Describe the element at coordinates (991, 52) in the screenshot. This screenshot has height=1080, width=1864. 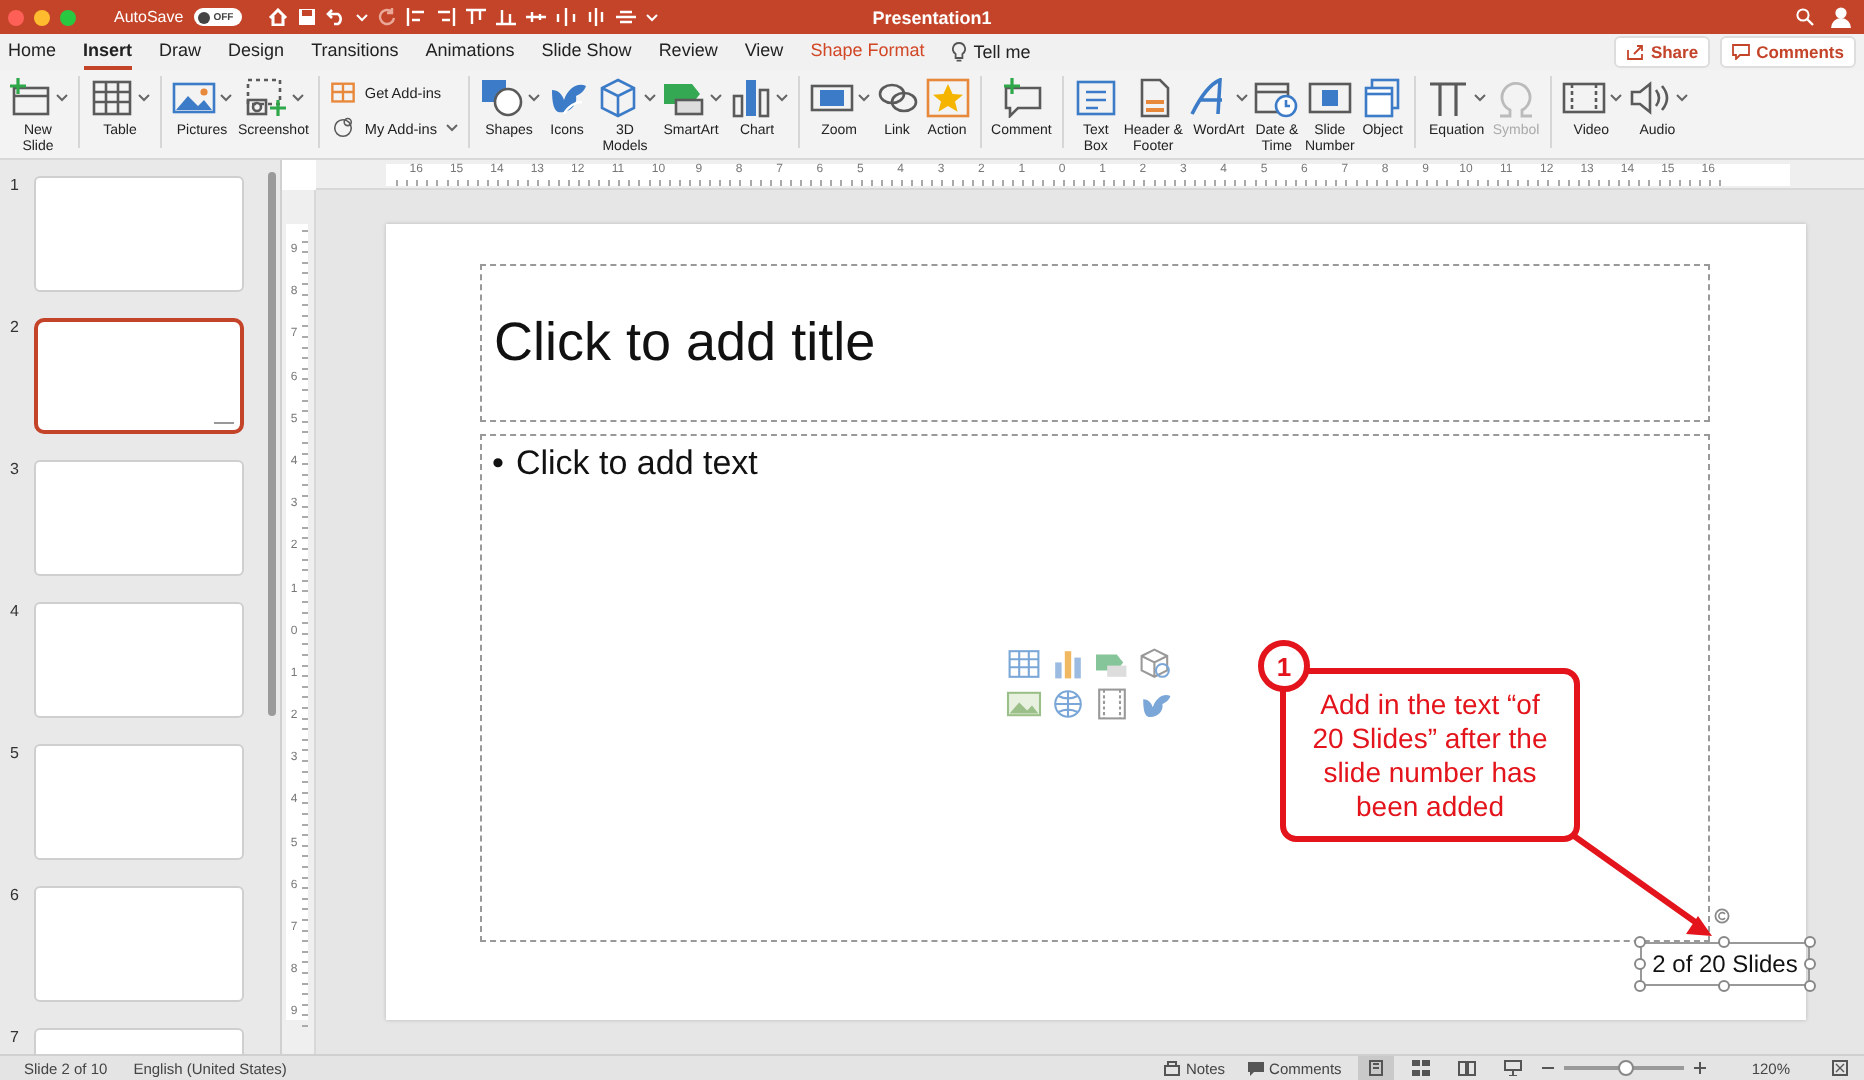
I see `tell-me-button: Tell me` at that location.